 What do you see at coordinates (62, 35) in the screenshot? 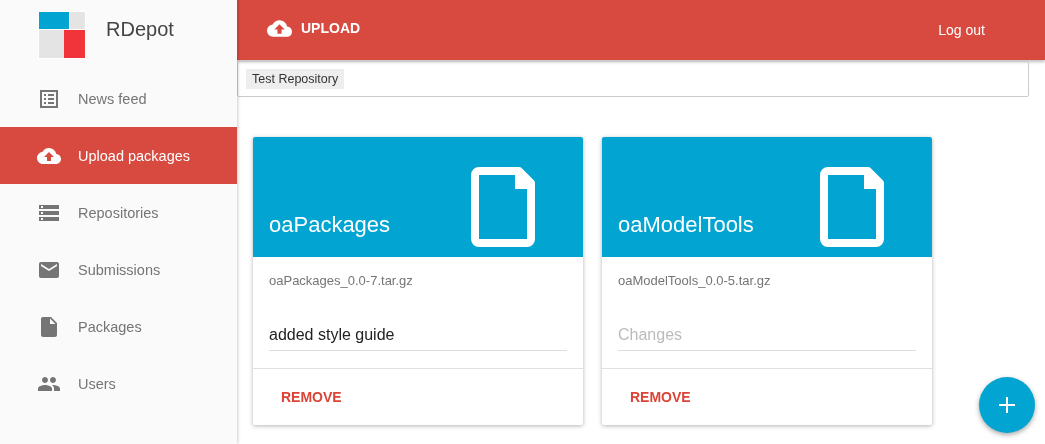
I see `logo-icon` at bounding box center [62, 35].